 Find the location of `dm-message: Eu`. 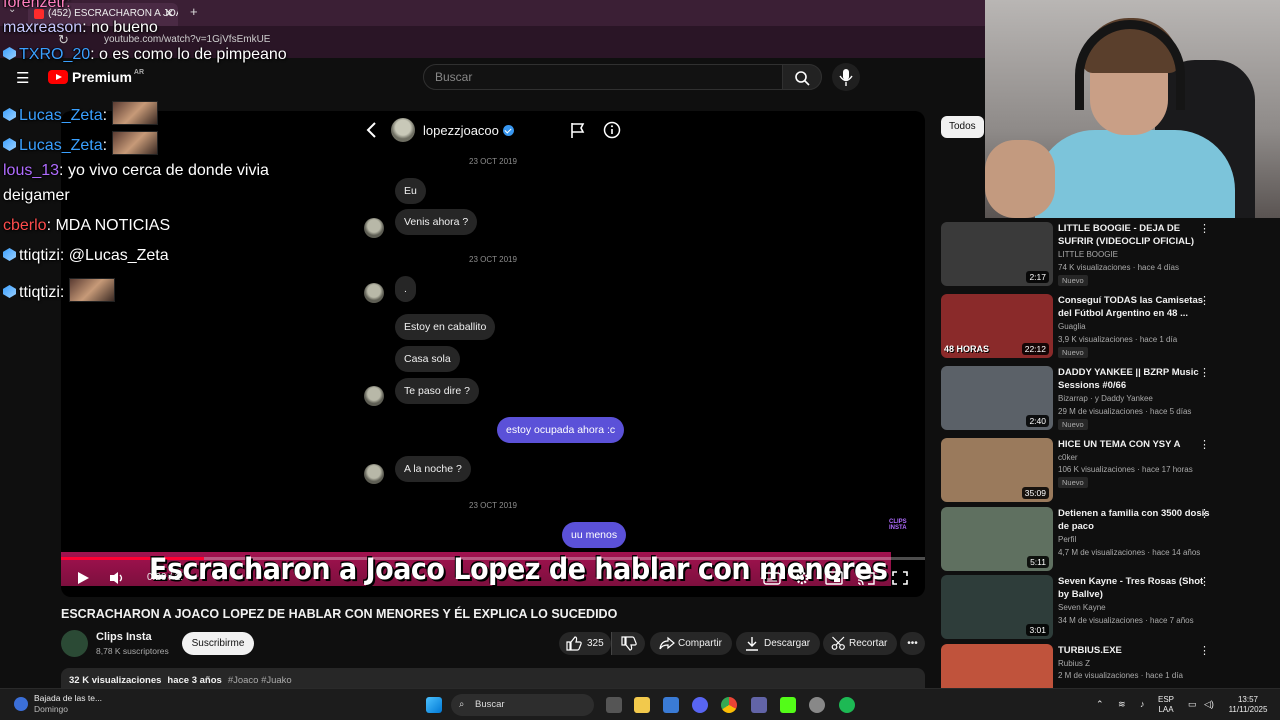

dm-message: Eu is located at coordinates (410, 191).